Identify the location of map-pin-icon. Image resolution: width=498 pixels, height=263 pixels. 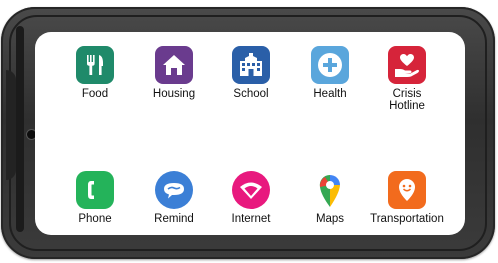
(330, 190).